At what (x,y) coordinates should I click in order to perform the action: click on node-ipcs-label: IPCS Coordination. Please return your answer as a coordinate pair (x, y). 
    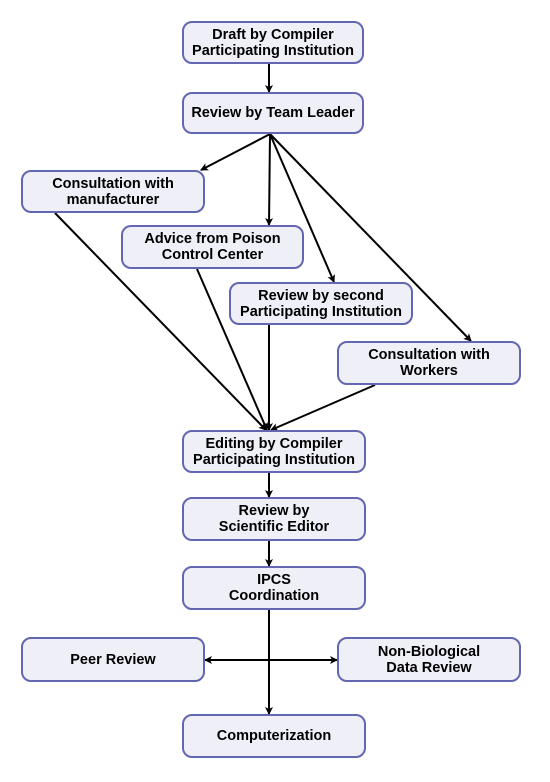
    Looking at the image, I should click on (274, 588).